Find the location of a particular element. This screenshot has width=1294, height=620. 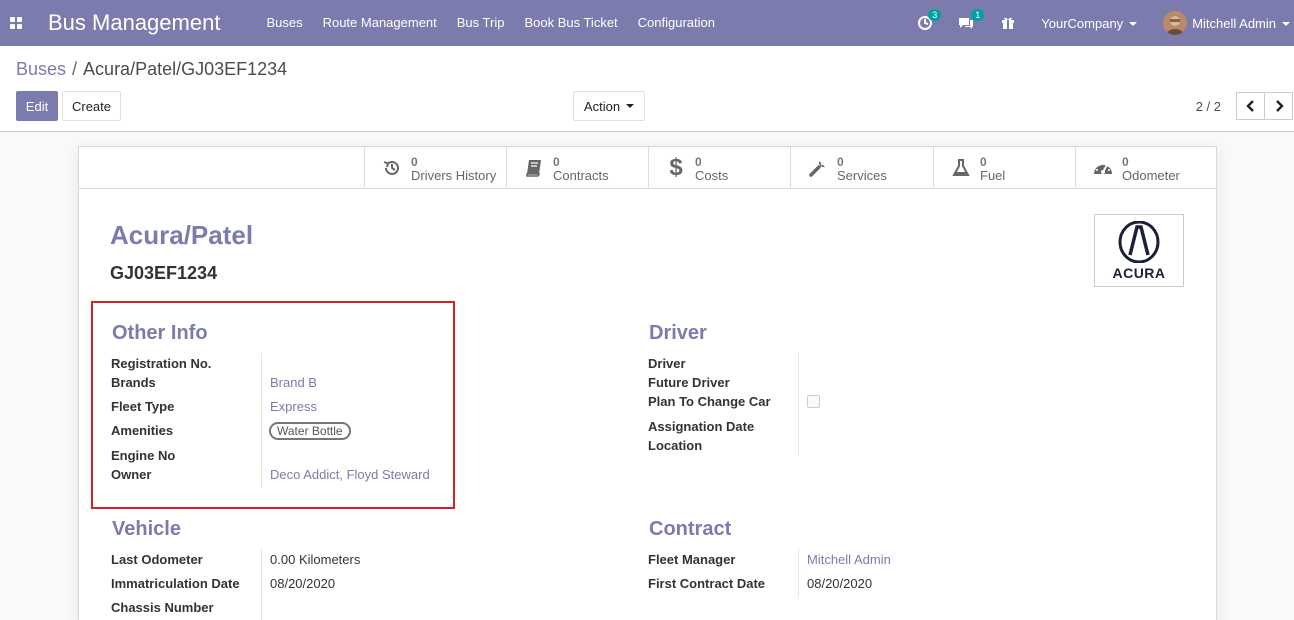

driver-label: Driver is located at coordinates (667, 363).